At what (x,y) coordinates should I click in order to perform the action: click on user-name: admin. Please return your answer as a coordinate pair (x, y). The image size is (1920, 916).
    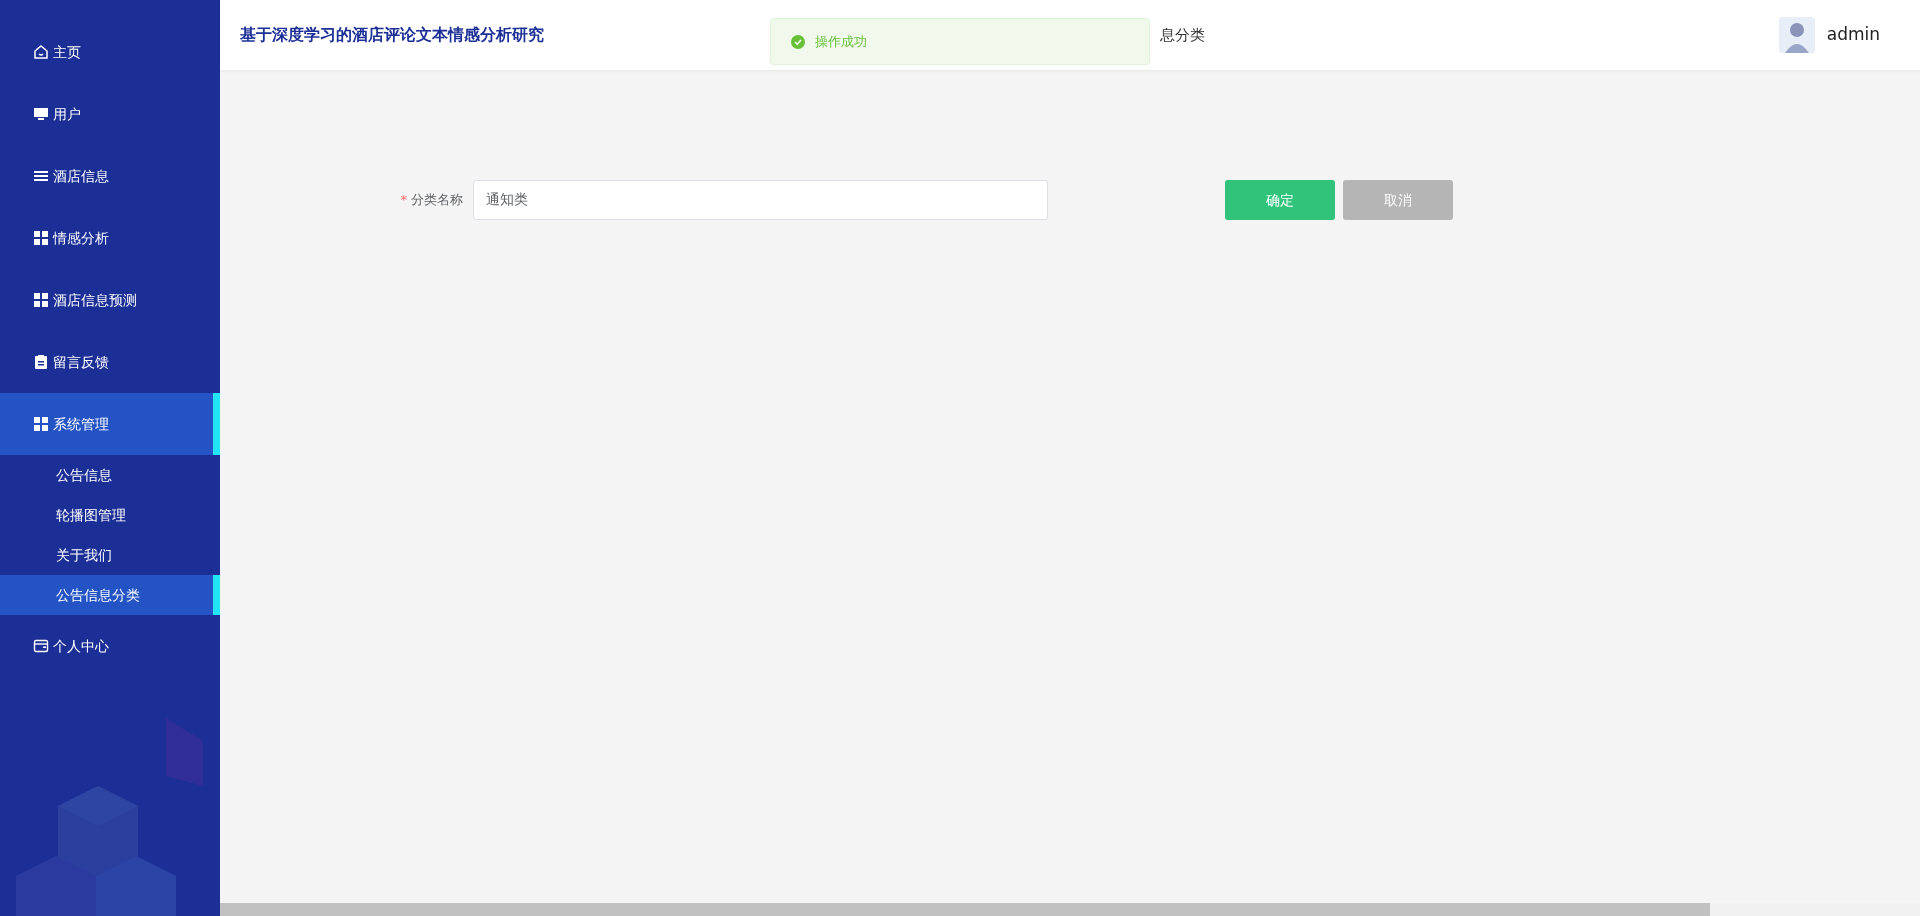
    Looking at the image, I should click on (1853, 35).